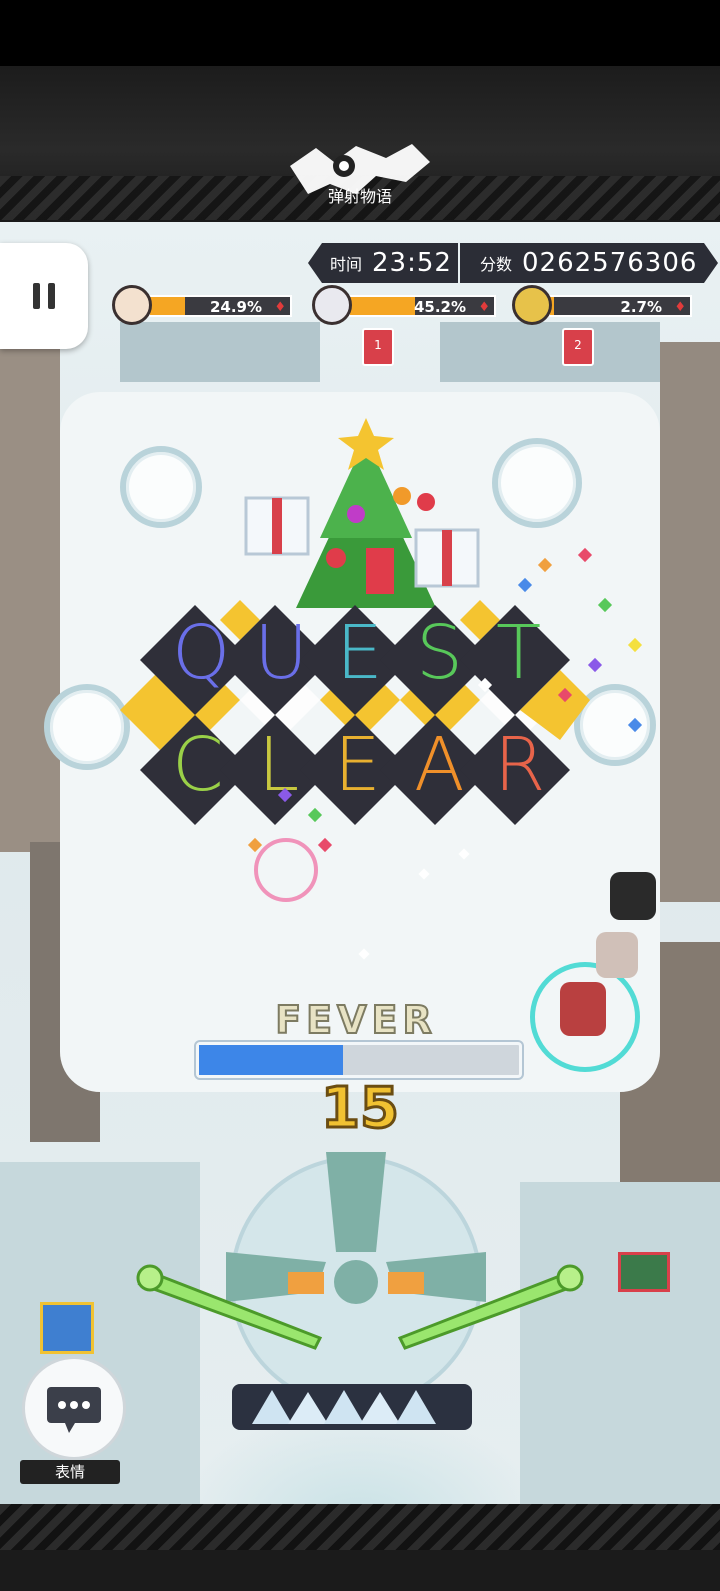 The height and width of the screenshot is (1591, 720). I want to click on player-hp-bar: 24.9% ♦, so click(220, 306).